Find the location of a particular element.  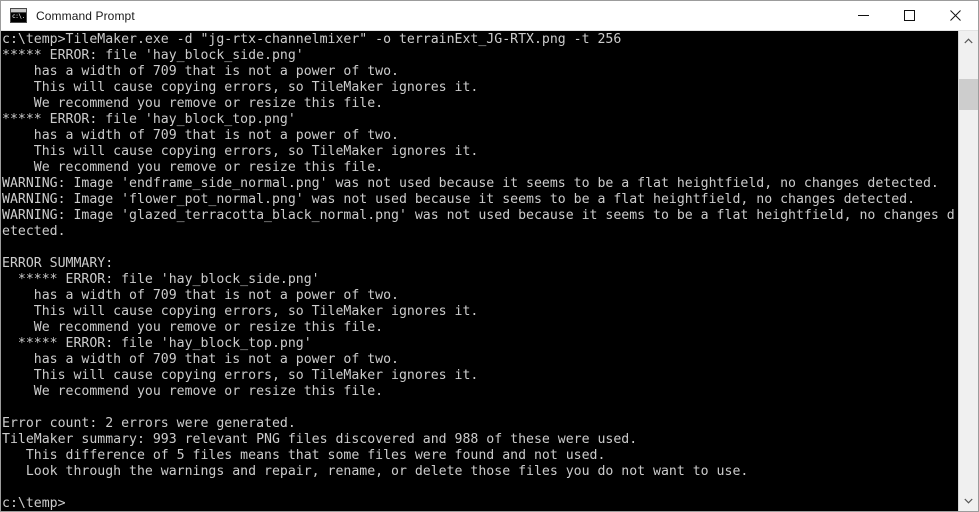

maximize-button is located at coordinates (909, 15).